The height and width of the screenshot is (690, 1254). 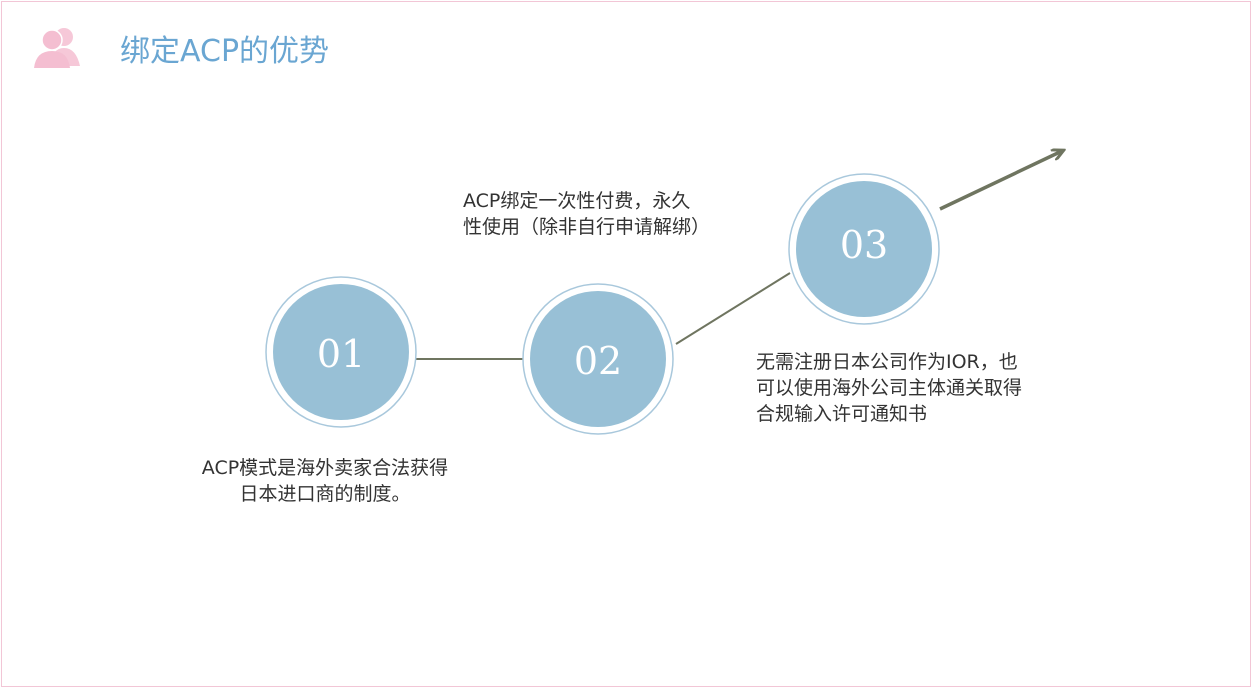 What do you see at coordinates (577, 201) in the screenshot?
I see `step-02-line-1: ACP绑定一次性付费，永久` at bounding box center [577, 201].